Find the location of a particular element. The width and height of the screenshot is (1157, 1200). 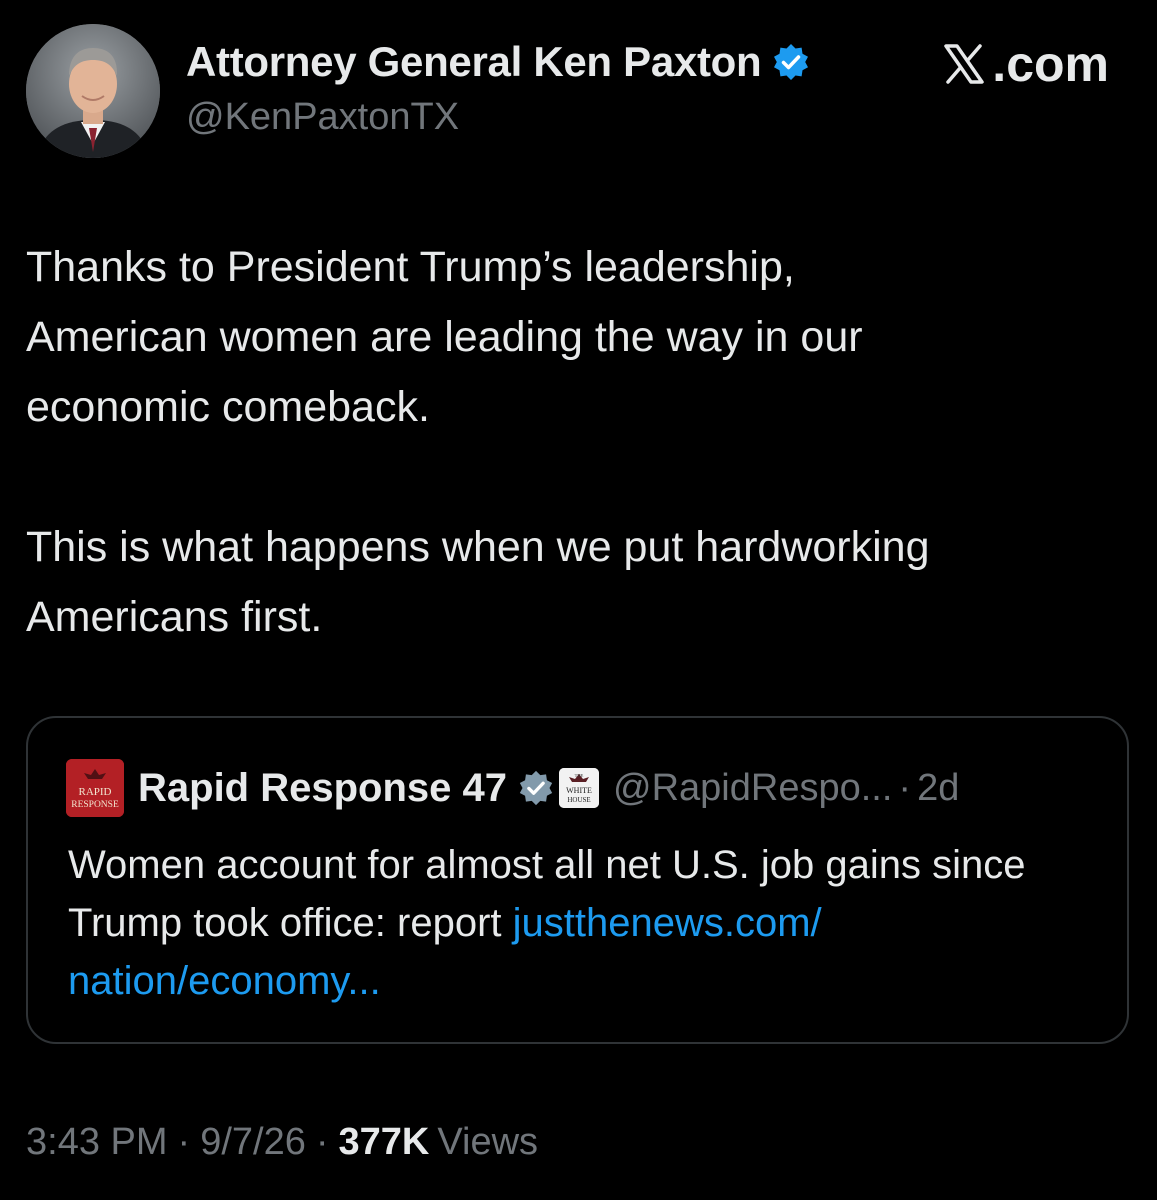

brand-watermark: .com is located at coordinates (1024, 64).